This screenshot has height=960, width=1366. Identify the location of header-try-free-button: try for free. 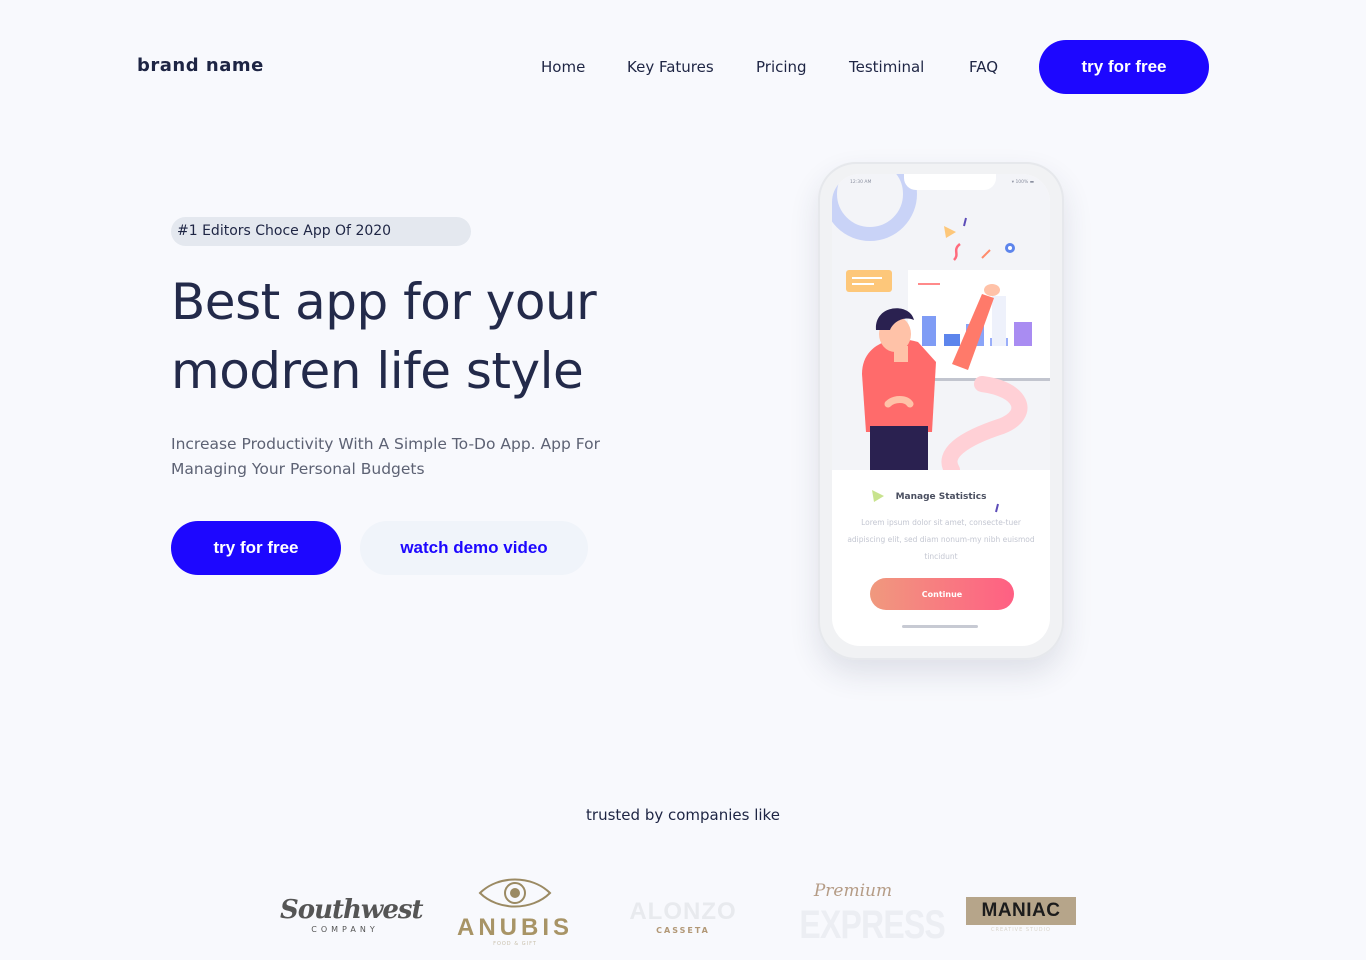
(1124, 67).